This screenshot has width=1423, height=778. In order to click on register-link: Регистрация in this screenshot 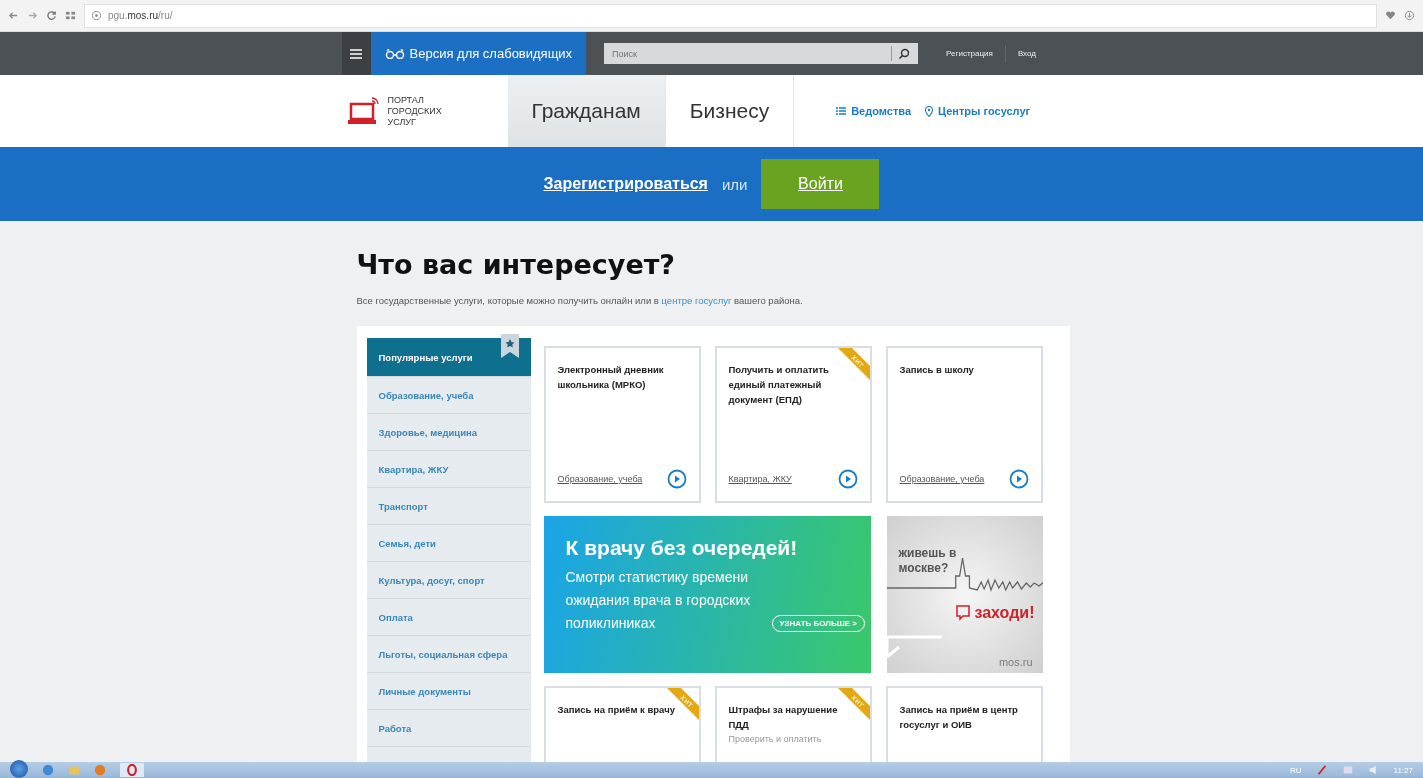, I will do `click(969, 53)`.